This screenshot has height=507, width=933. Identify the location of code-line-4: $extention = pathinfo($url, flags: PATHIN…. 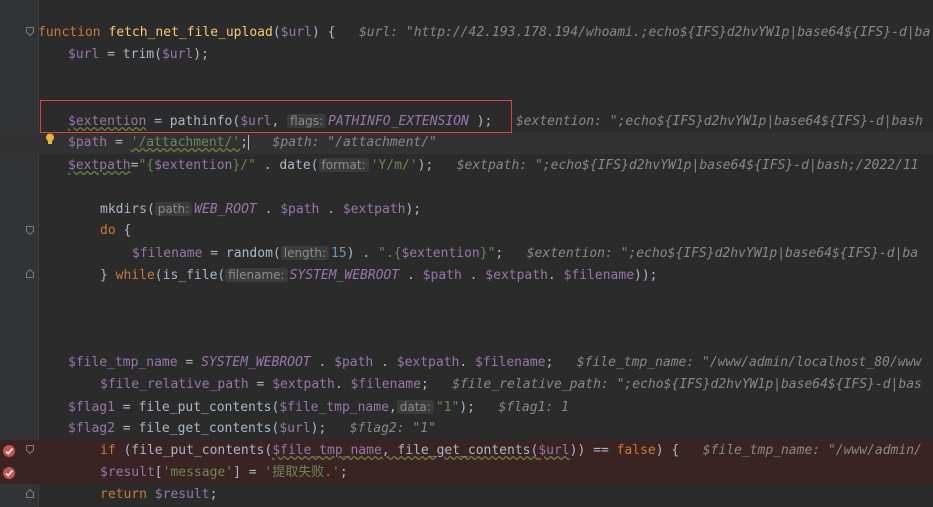
(466, 121).